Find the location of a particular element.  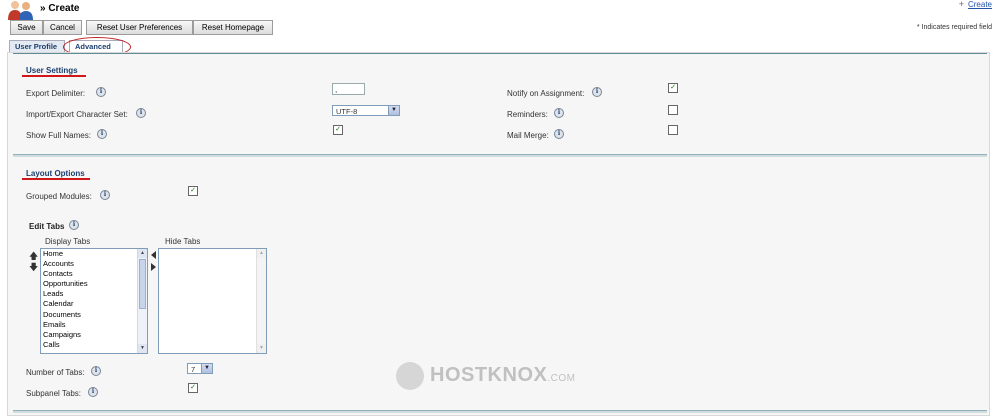

list-item: Opportunities is located at coordinates (94, 284).